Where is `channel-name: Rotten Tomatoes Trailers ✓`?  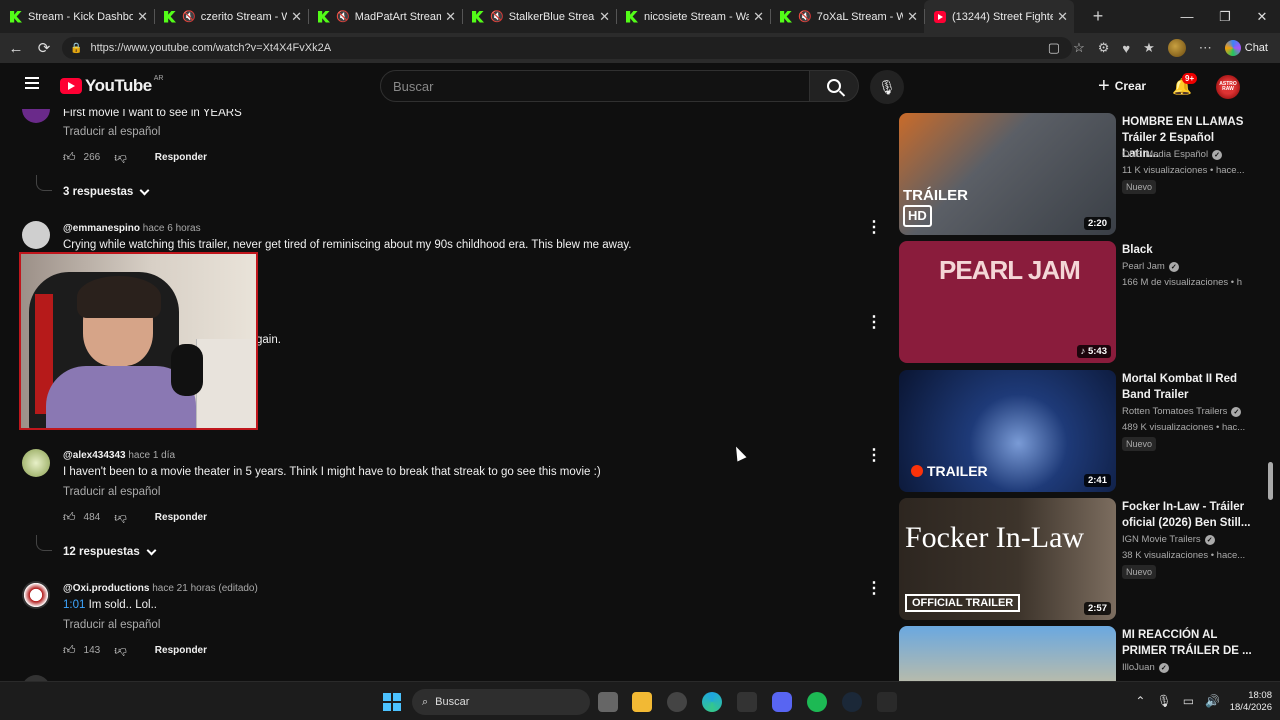 channel-name: Rotten Tomatoes Trailers ✓ is located at coordinates (1182, 411).